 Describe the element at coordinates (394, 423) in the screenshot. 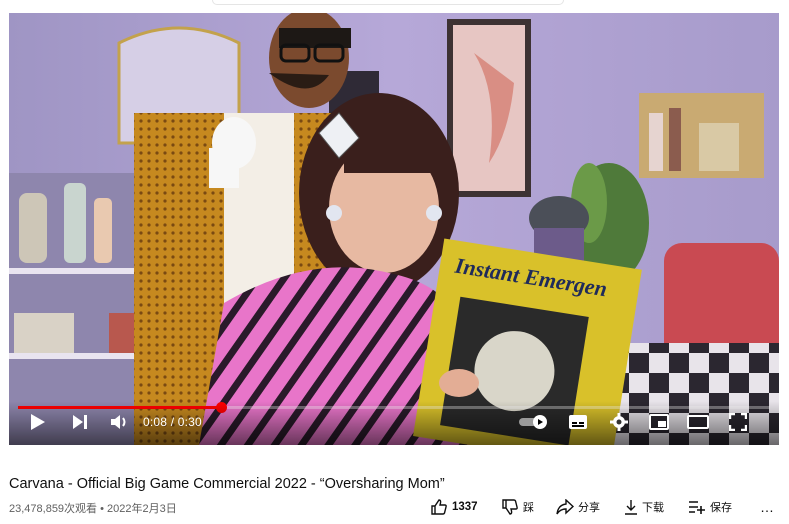

I see `player-controls: 0:08 / 0:30` at that location.